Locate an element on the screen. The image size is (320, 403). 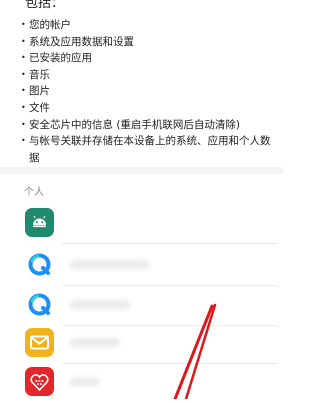
list-item: 系统及应用数据和设置 is located at coordinates (150, 42).